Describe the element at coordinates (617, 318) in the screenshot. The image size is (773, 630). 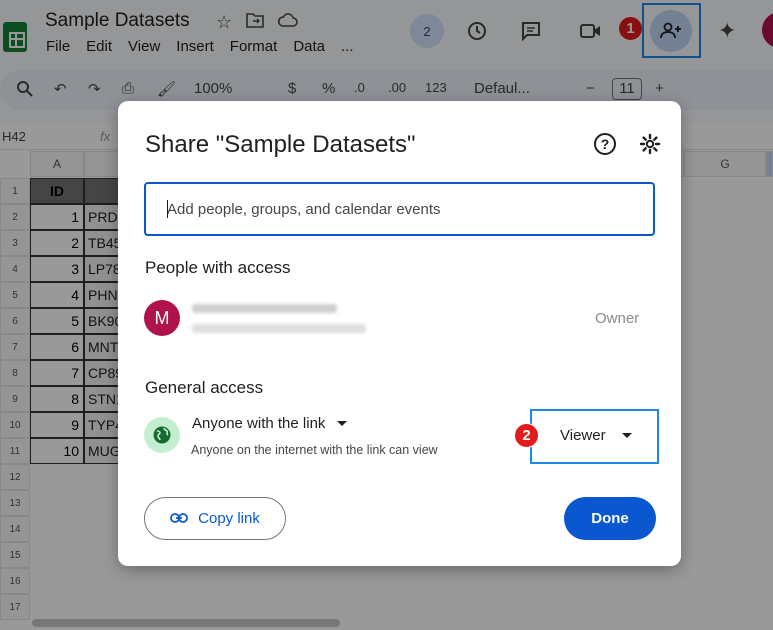
I see `owner-role-label: Owner` at that location.